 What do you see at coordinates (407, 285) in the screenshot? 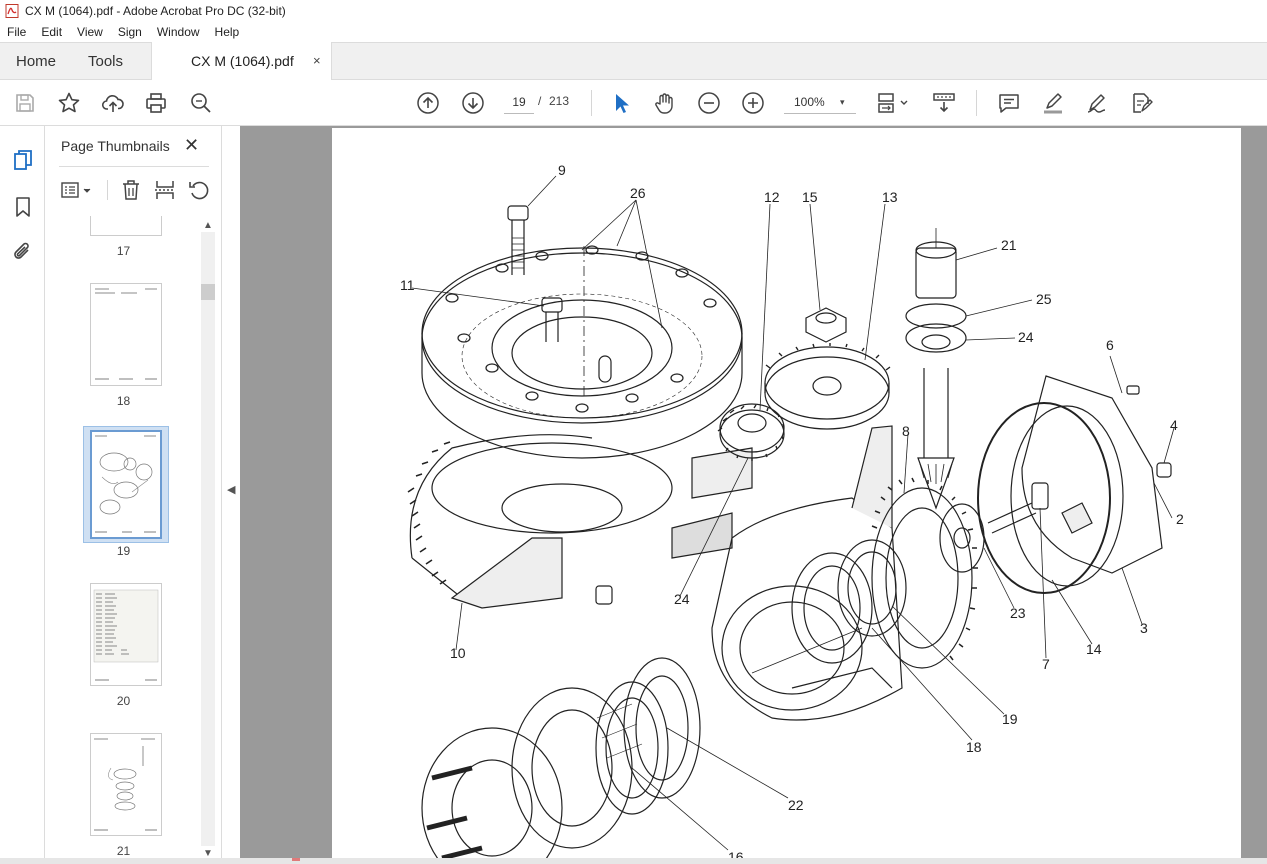
I see `callout-label: 11` at bounding box center [407, 285].